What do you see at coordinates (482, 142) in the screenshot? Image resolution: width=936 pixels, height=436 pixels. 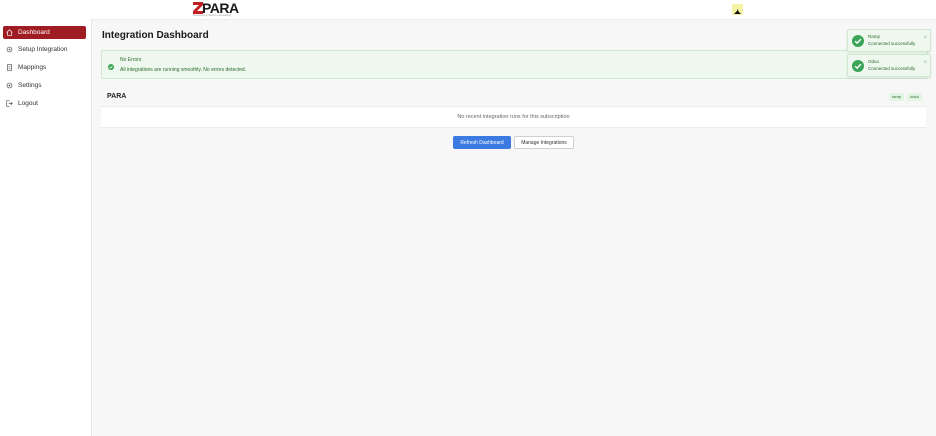 I see `refresh-dashboard-button: Refresh Dashboard` at bounding box center [482, 142].